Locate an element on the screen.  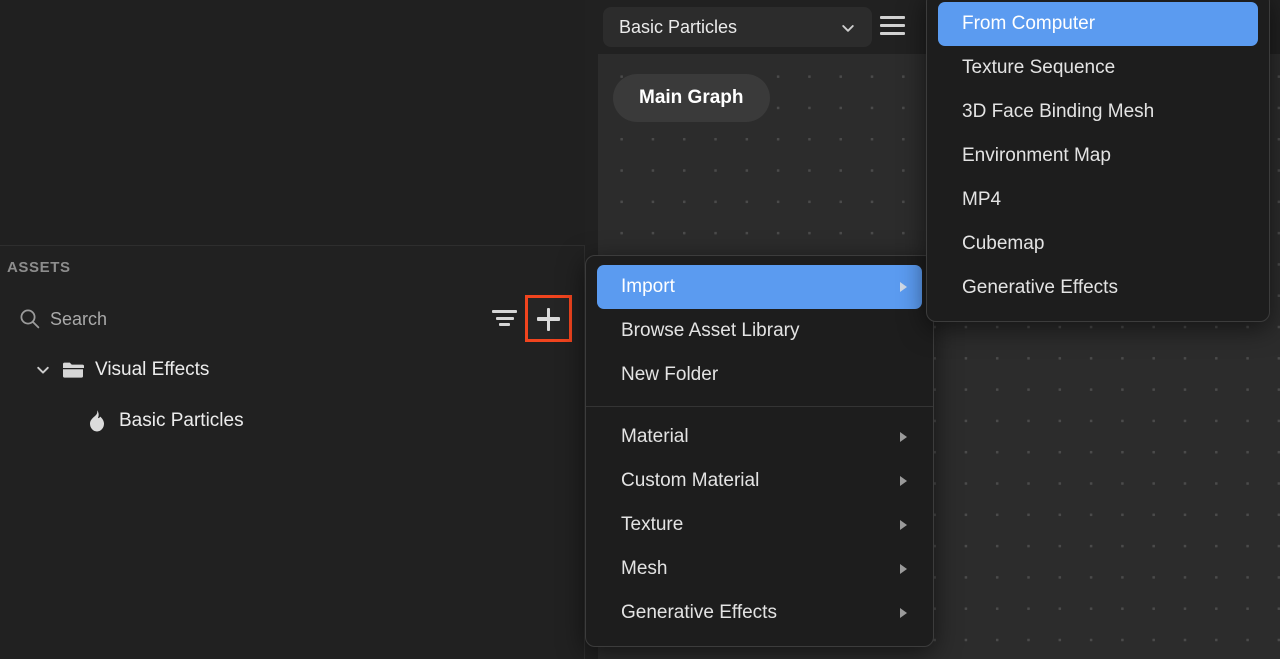
add-asset-button is located at coordinates (548, 318).